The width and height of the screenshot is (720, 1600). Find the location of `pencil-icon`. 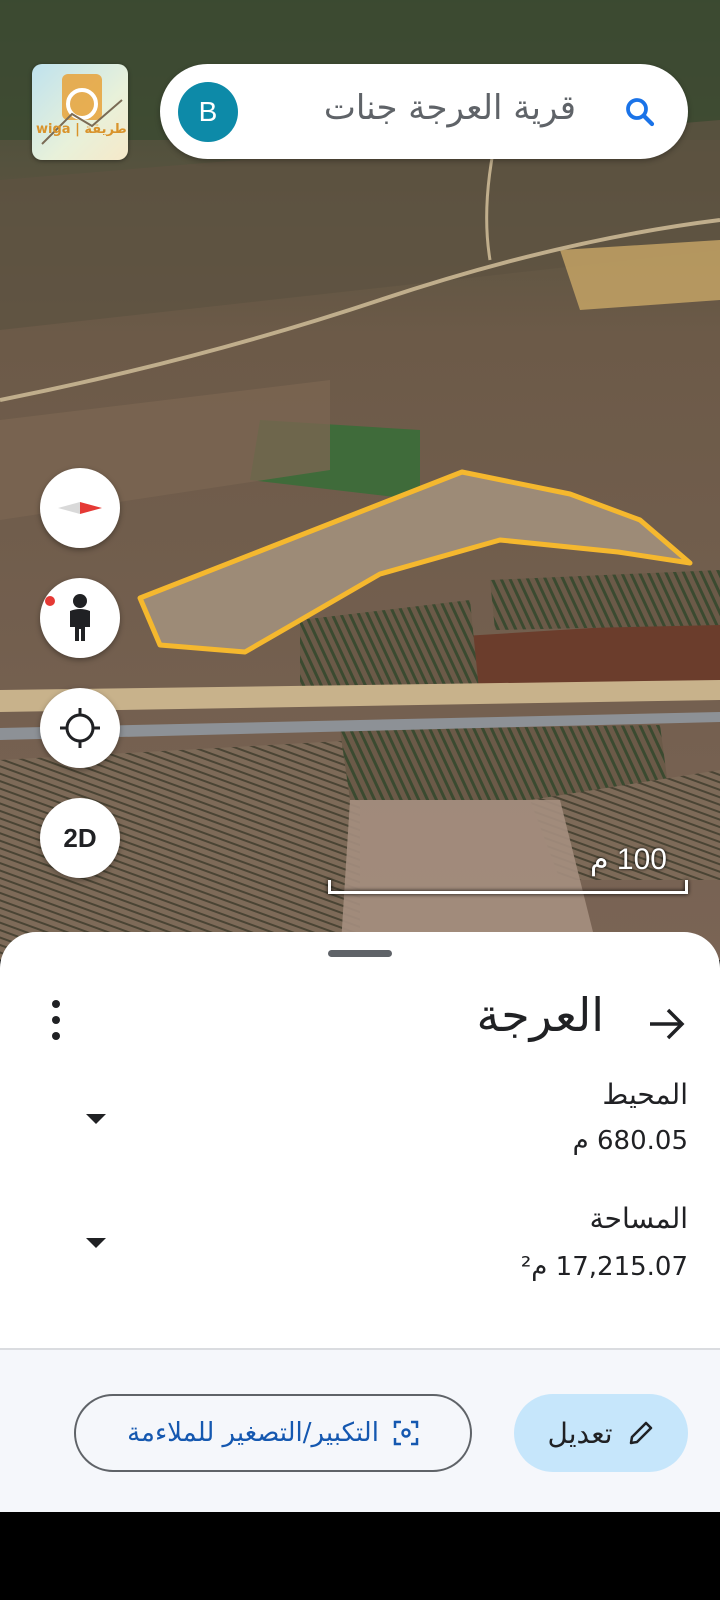

pencil-icon is located at coordinates (640, 1433).